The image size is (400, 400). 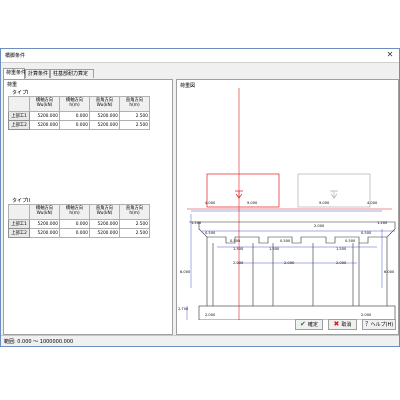 I want to click on dim-inner-left: 2.000, so click(x=238, y=263).